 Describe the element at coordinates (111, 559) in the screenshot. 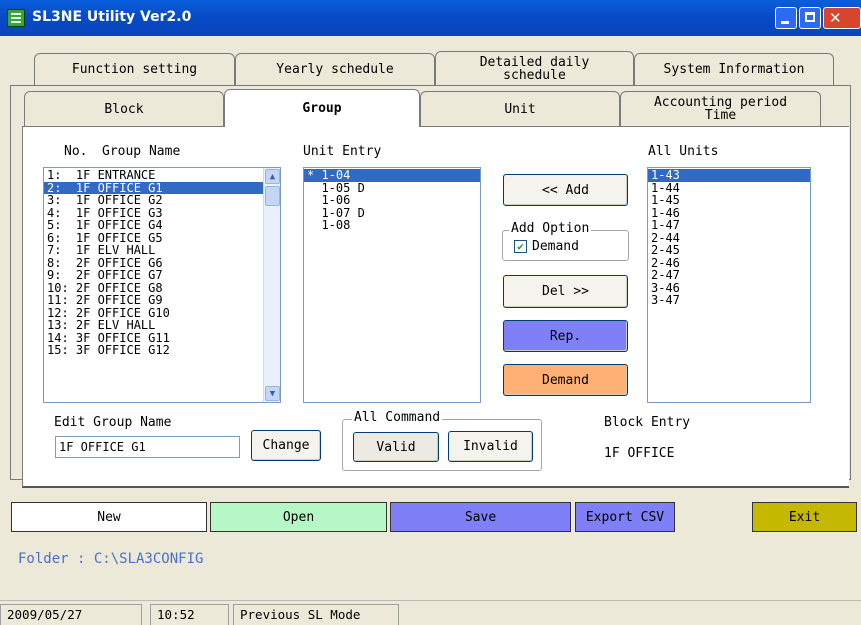

I see `folder-path: Folder : C:\SLA3CONFIG` at that location.